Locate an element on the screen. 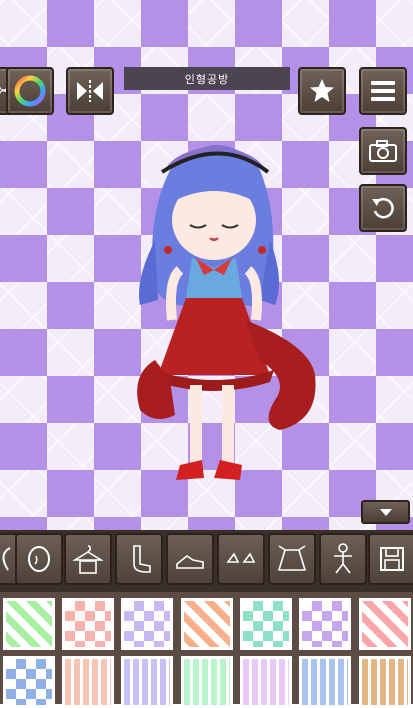  color-wheel-icon is located at coordinates (30, 91).